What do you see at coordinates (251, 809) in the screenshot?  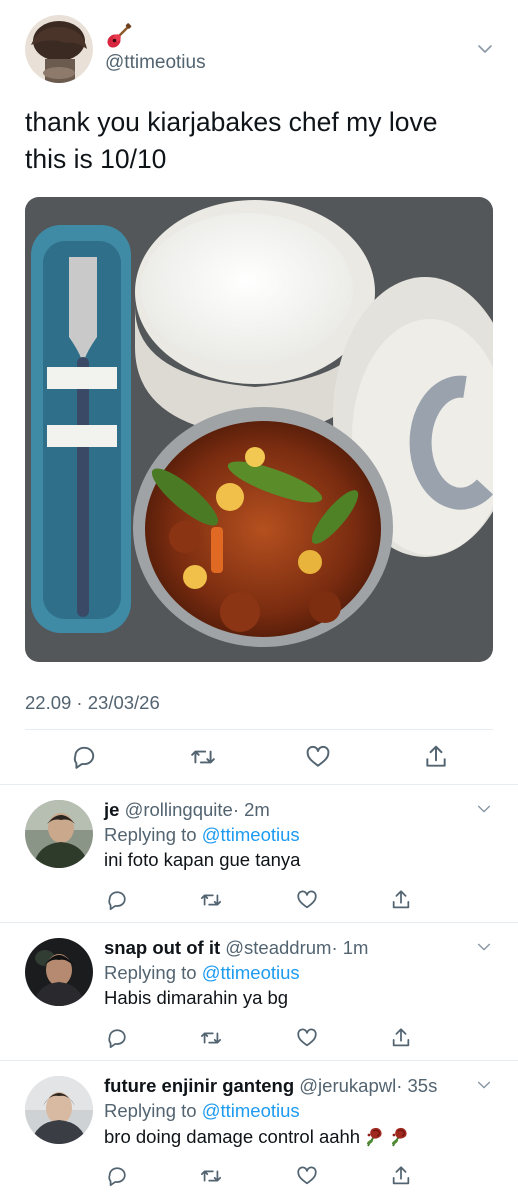 I see `reply-time: · 2m` at bounding box center [251, 809].